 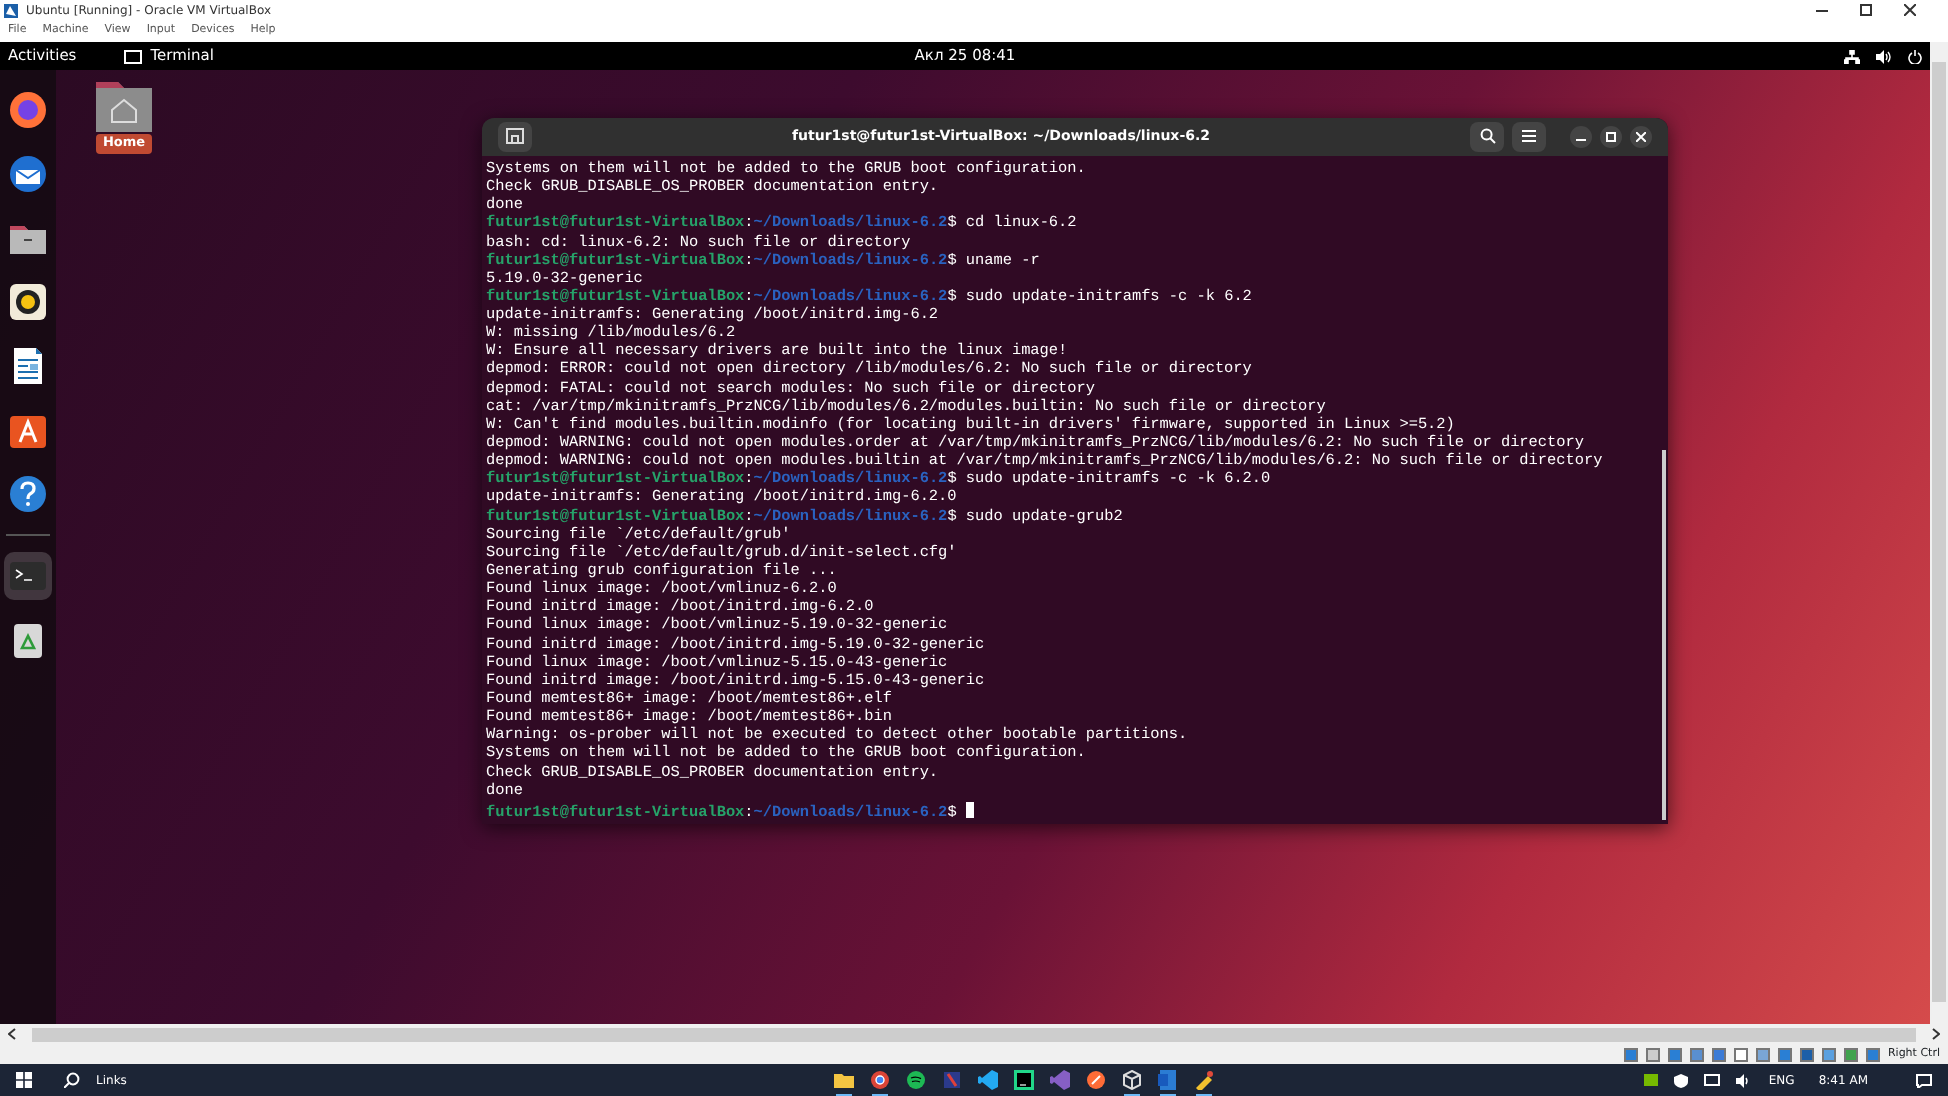 I want to click on cube-icon, so click(x=1132, y=1080).